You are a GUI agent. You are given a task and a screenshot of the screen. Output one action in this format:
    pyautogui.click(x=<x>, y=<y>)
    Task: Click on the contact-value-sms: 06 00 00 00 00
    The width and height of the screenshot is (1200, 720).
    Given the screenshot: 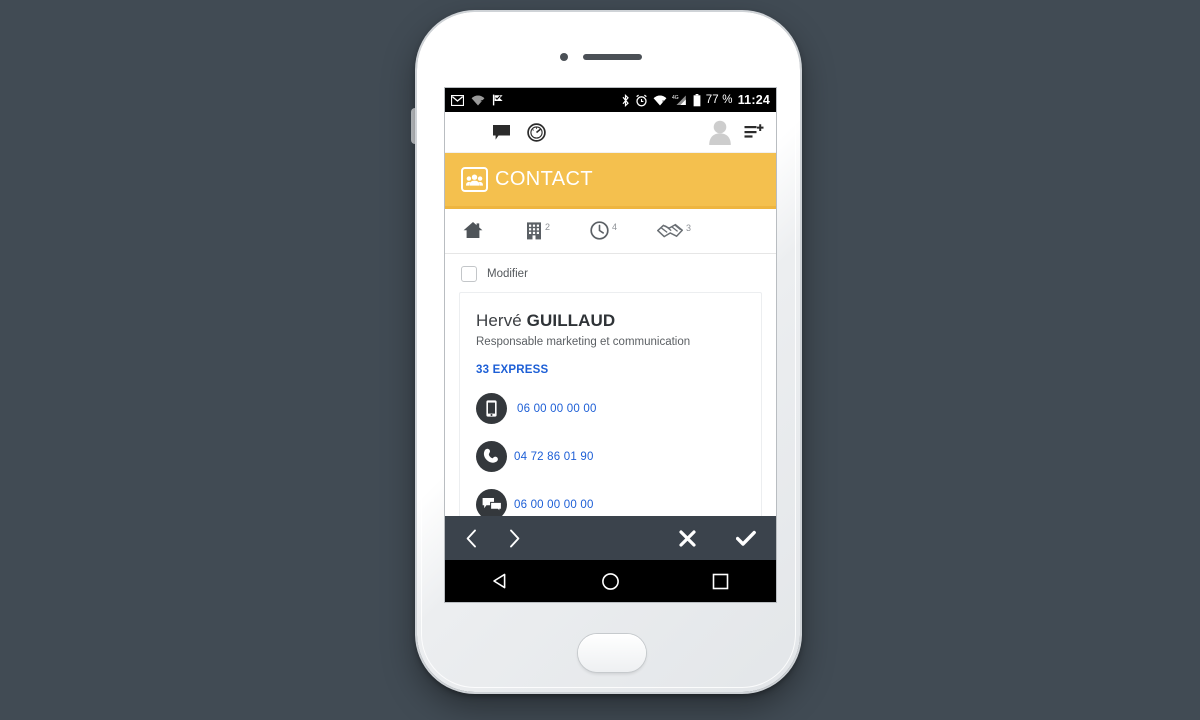 What is the action you would take?
    pyautogui.click(x=554, y=505)
    